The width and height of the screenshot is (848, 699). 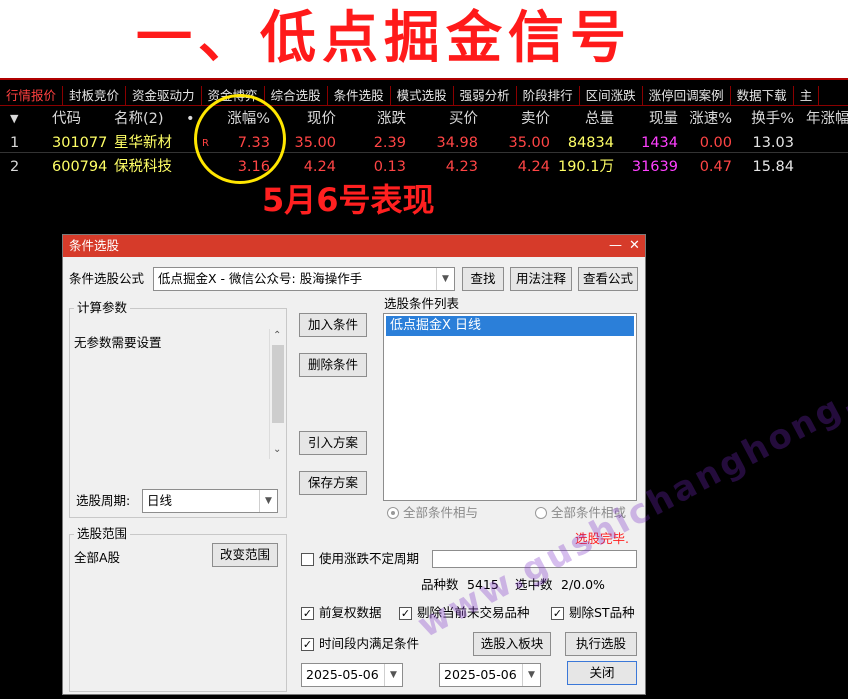 What do you see at coordinates (715, 167) in the screenshot?
I see `row-speed: 0.47` at bounding box center [715, 167].